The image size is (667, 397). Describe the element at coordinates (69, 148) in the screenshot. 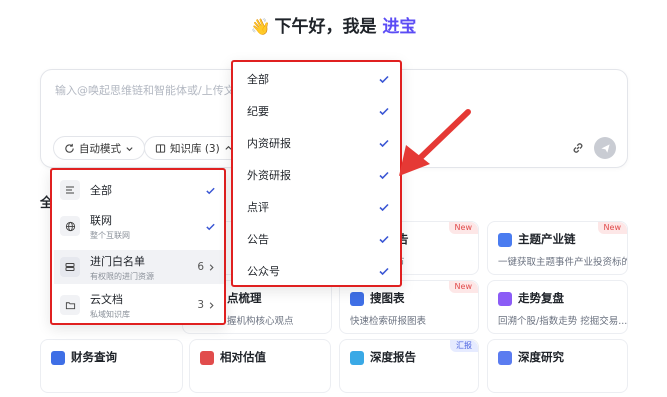

I see `refresh-icon` at that location.